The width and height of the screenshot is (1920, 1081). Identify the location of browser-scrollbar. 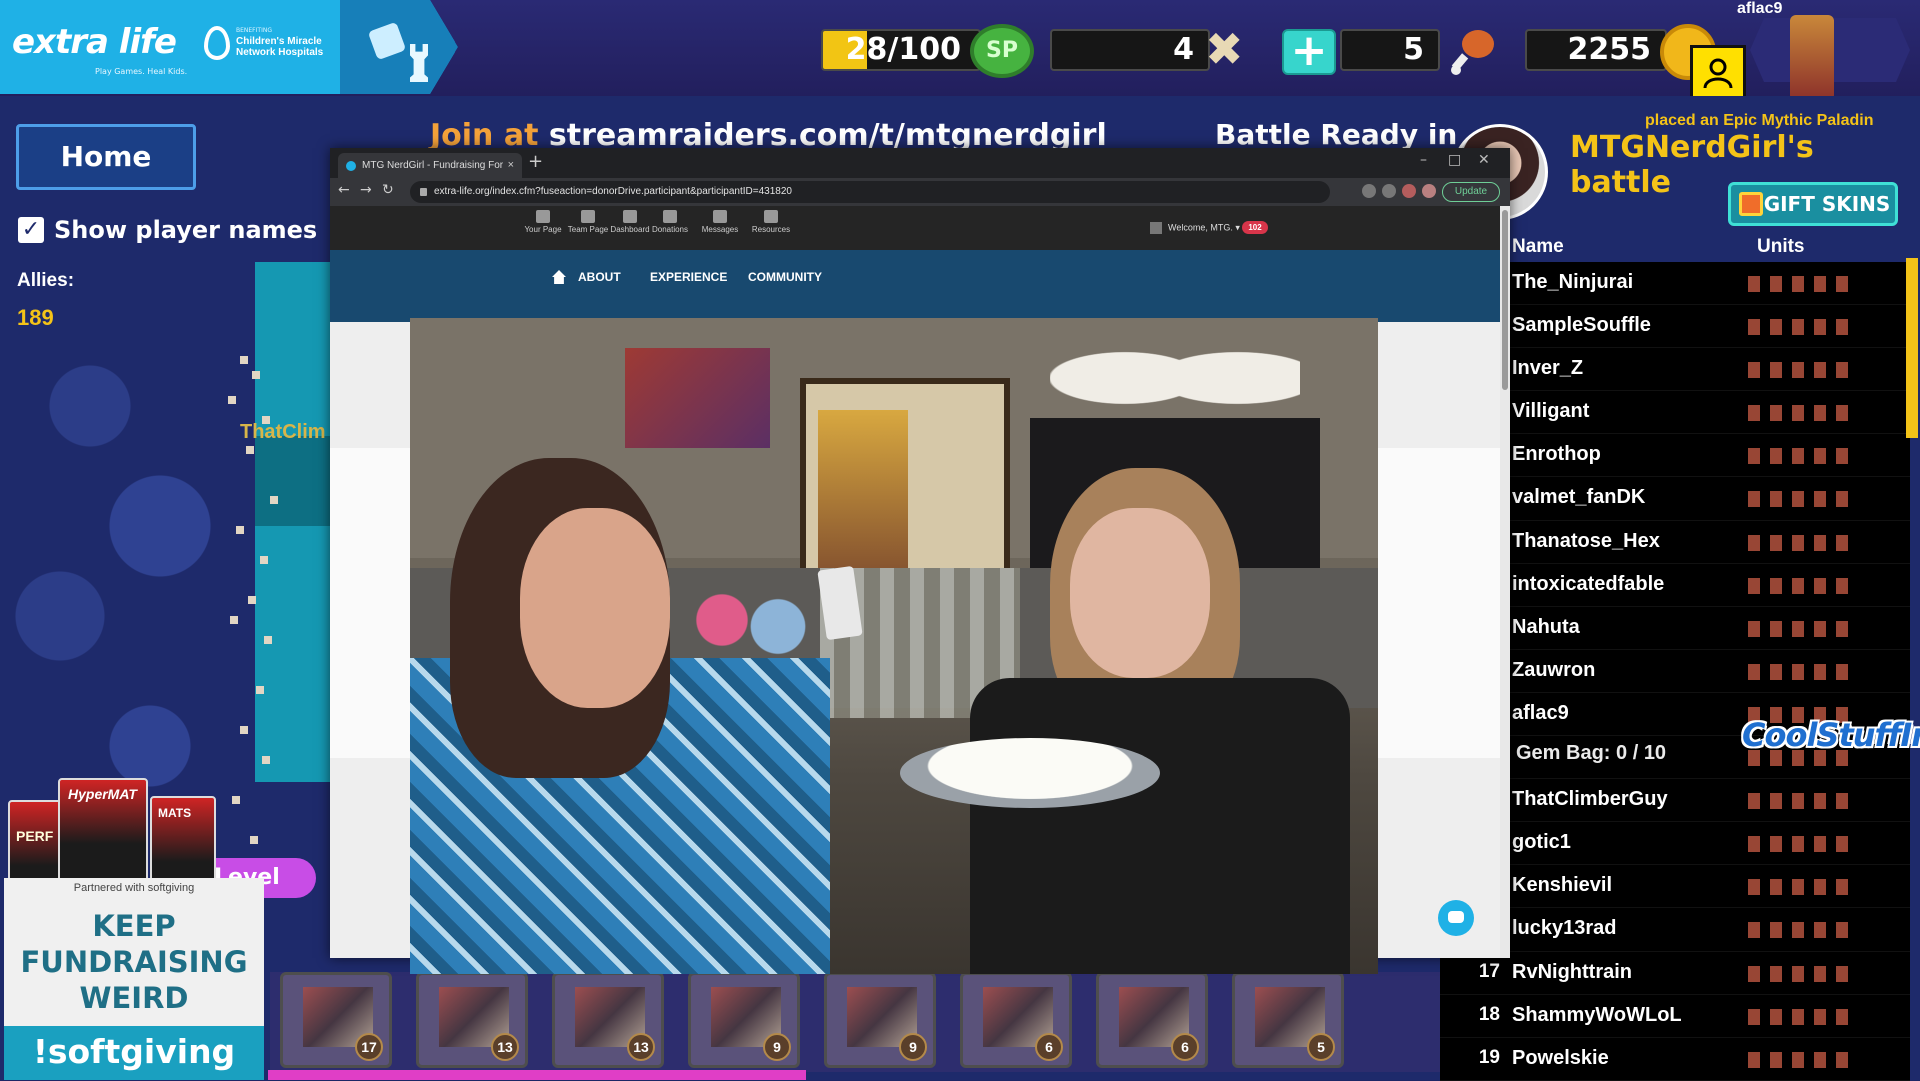
(1505, 582).